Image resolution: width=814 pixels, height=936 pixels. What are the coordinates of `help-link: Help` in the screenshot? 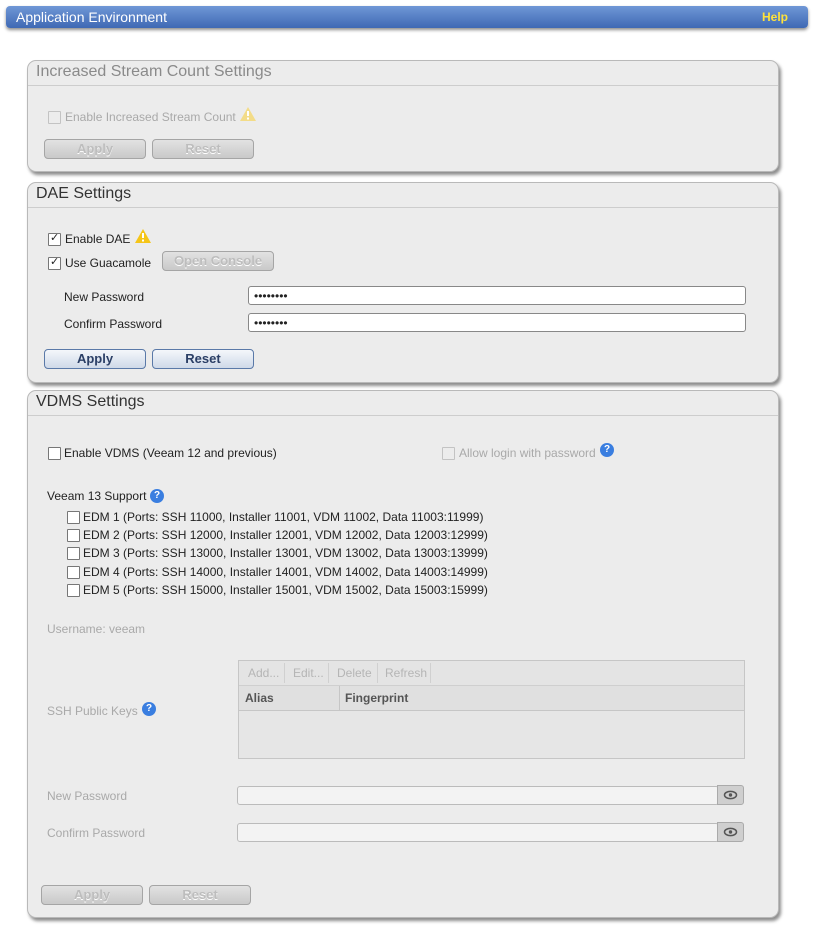 It's located at (775, 17).